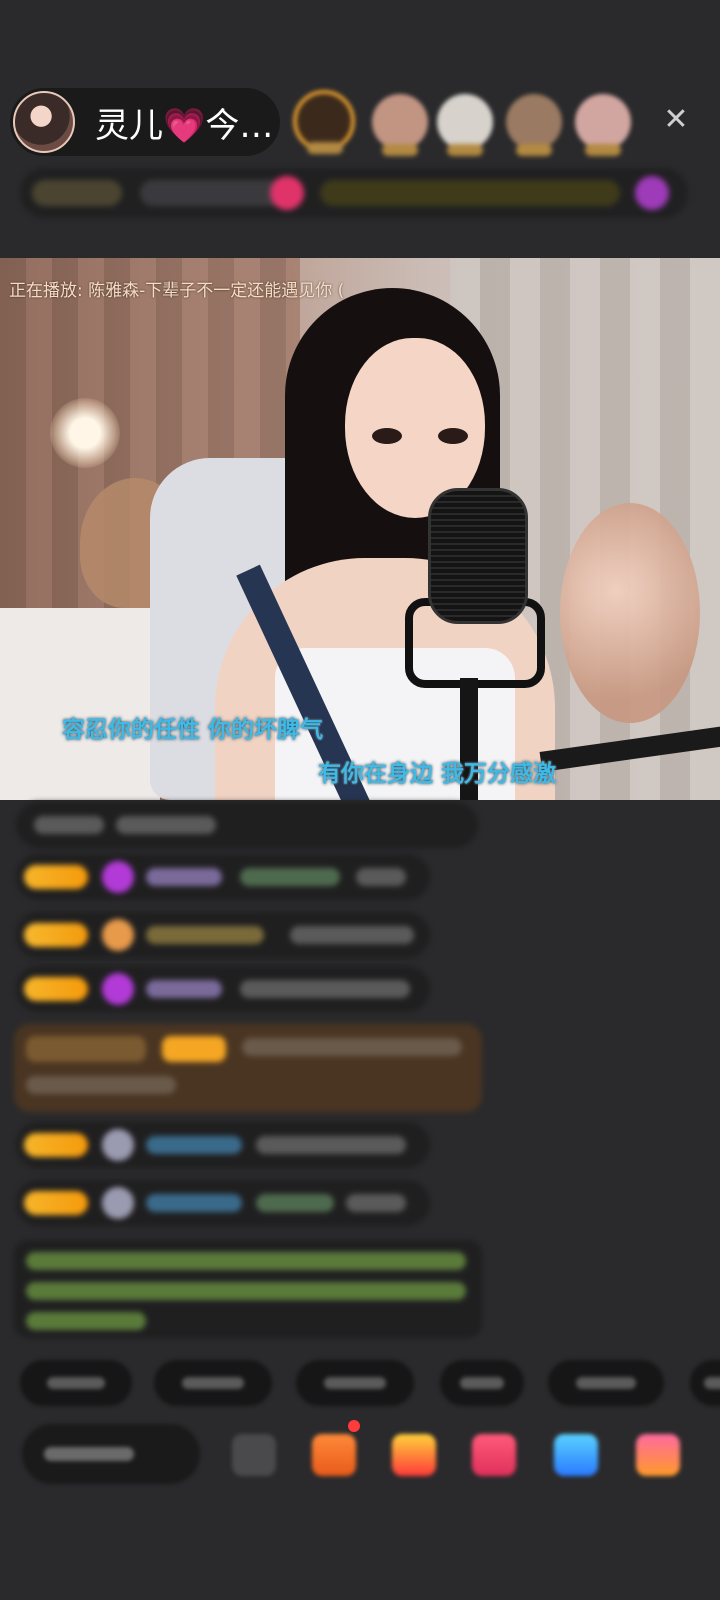 The height and width of the screenshot is (1600, 720). Describe the element at coordinates (437, 774) in the screenshot. I see `lyric-line: 有你在身边 我万分感激` at that location.